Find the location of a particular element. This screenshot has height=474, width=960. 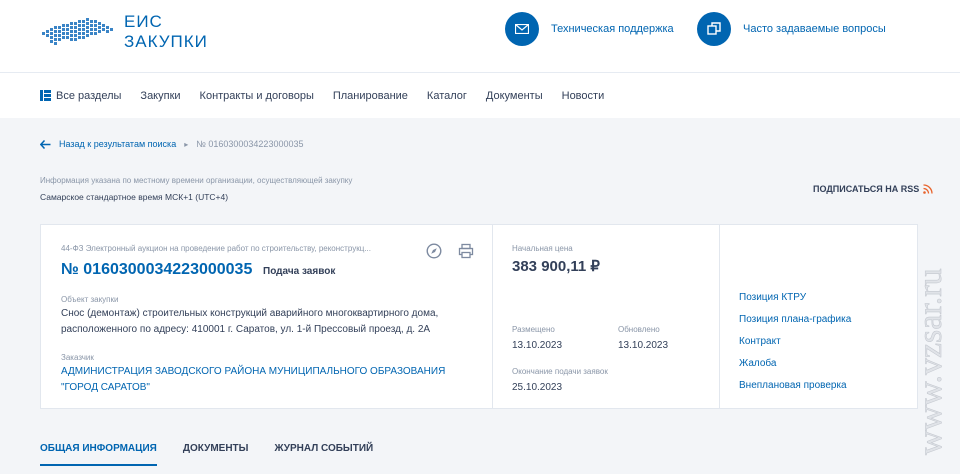

link-plan-schedule-position: Позиция плана-графика is located at coordinates (795, 319).